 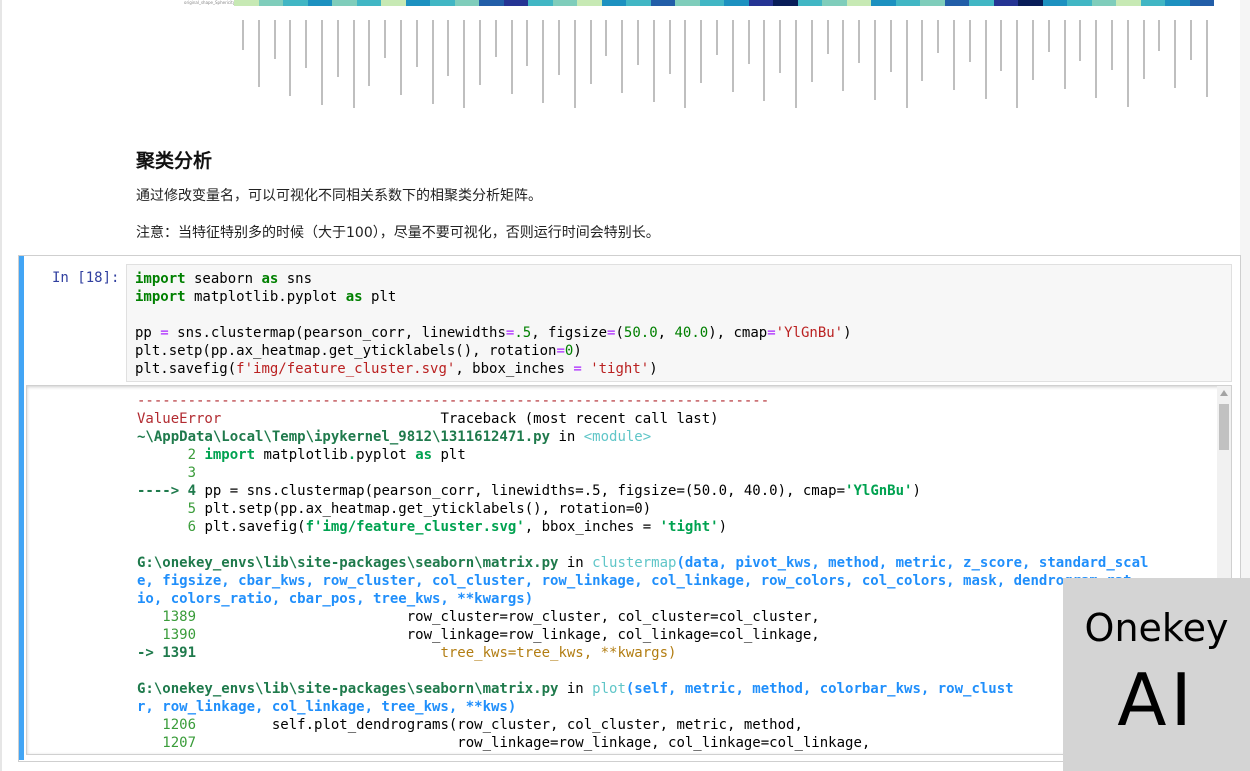 I want to click on section-title: 聚类分析, so click(x=174, y=161).